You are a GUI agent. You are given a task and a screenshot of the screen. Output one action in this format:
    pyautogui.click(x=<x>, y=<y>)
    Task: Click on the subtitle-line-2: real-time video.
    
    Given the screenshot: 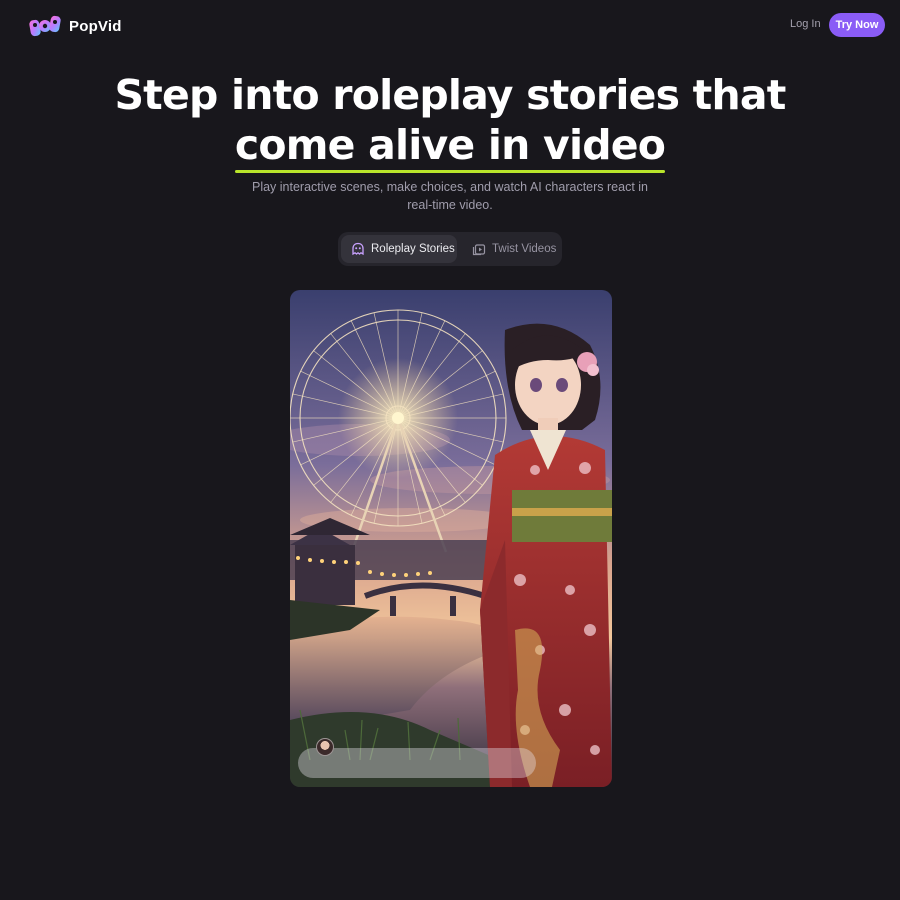 What is the action you would take?
    pyautogui.click(x=450, y=205)
    